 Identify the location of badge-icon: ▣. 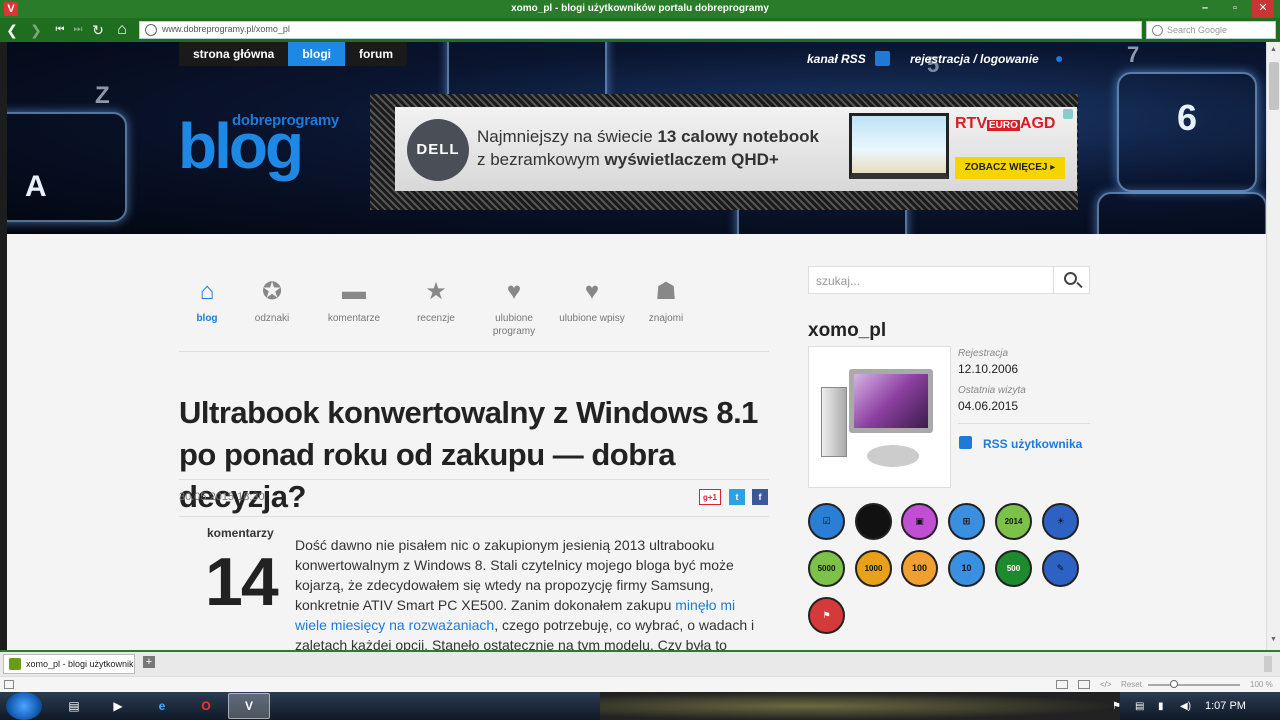
(919, 521).